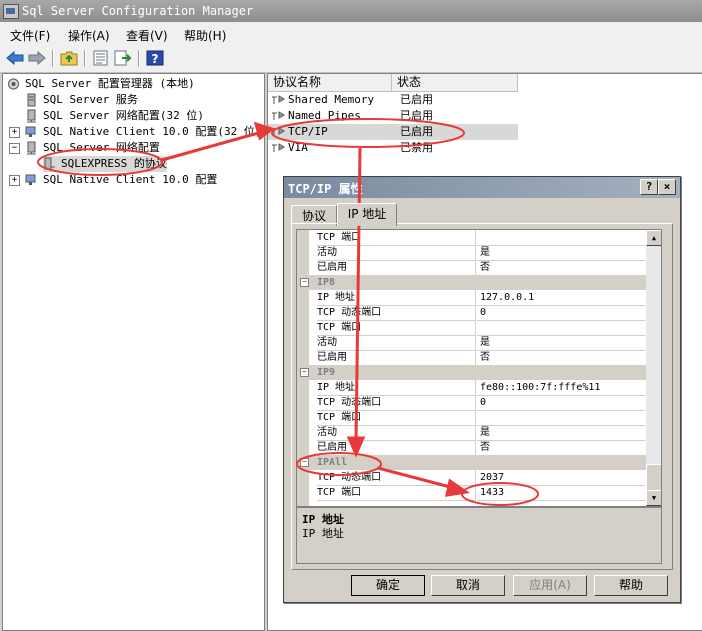 This screenshot has height=631, width=702. Describe the element at coordinates (100, 162) in the screenshot. I see `annotation-ellipse-sqlexpress` at that location.